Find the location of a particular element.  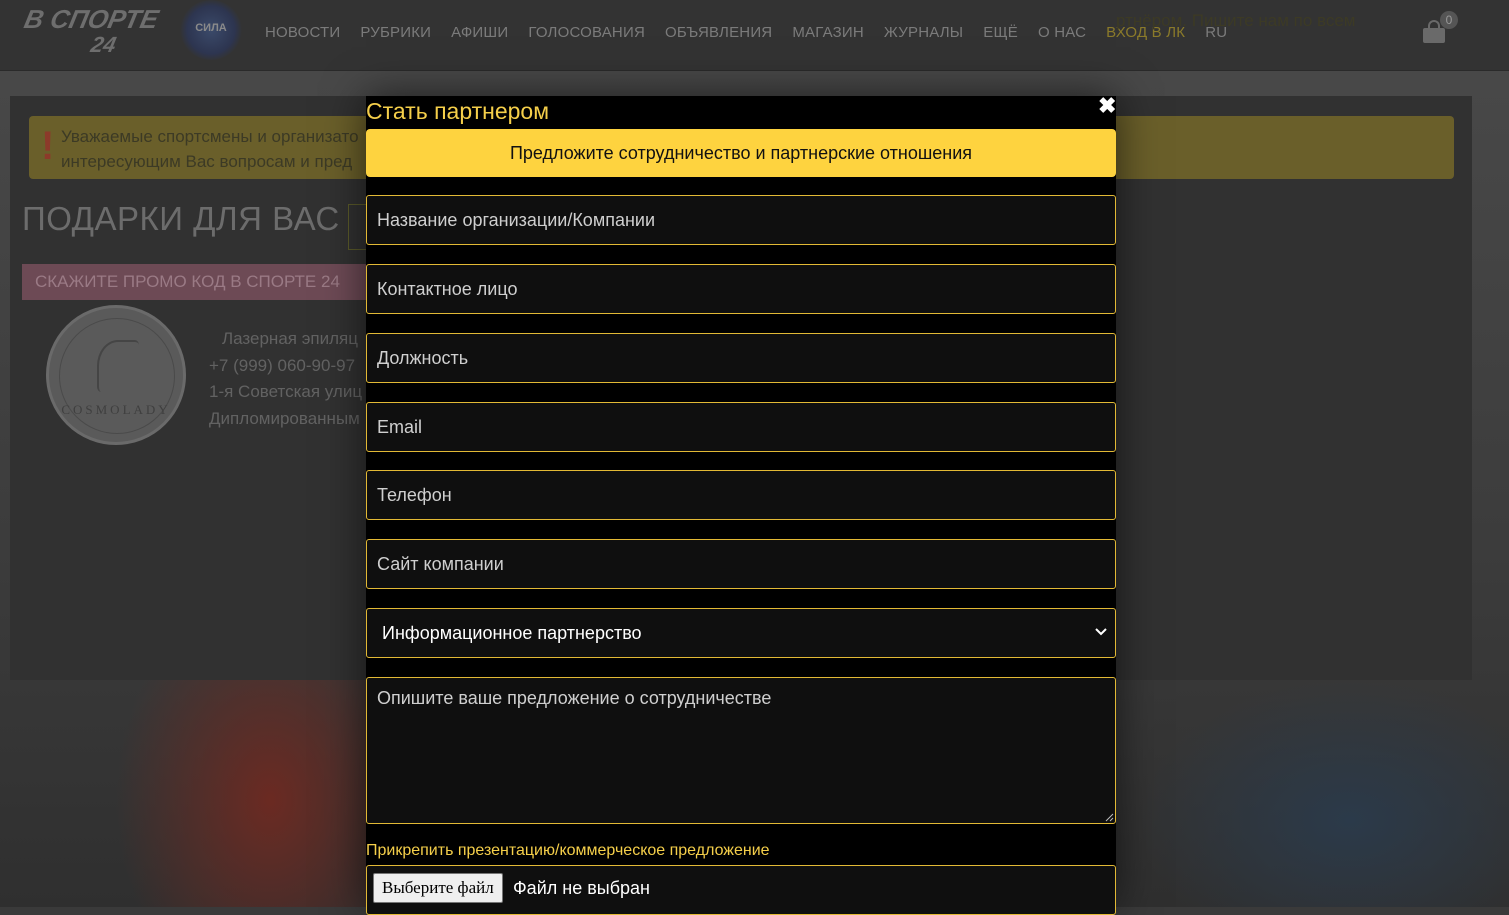

chevron-down-icon is located at coordinates (1101, 632).